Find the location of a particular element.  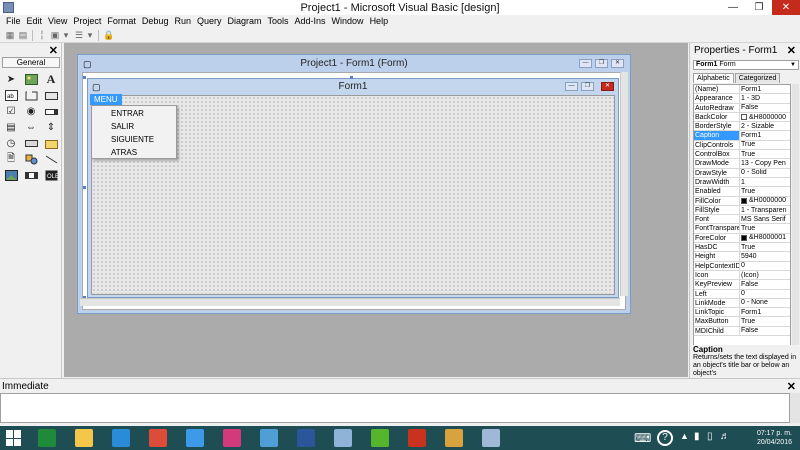

word-icon is located at coordinates (306, 438).